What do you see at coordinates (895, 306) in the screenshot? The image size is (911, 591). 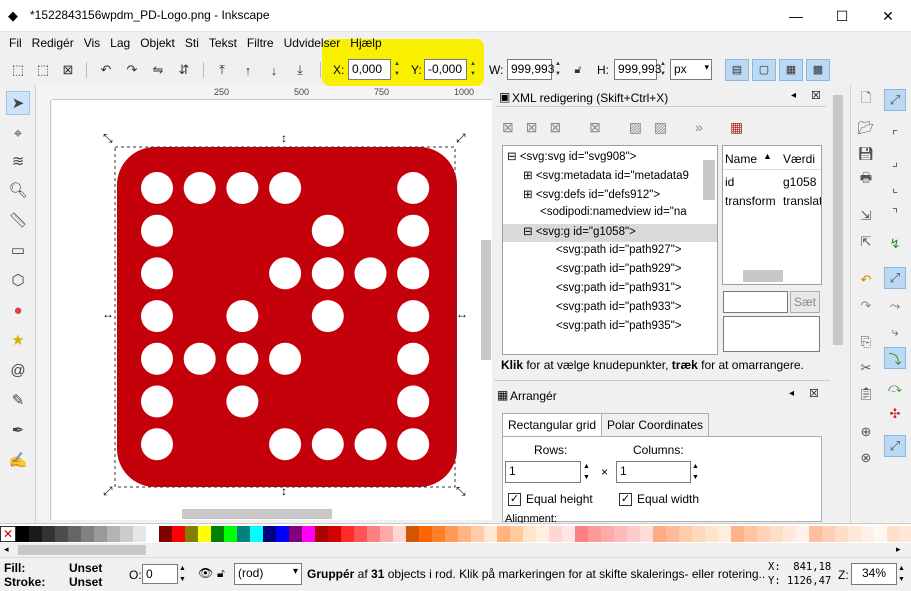 I see `snap-path-intersections-icon: ⤳` at bounding box center [895, 306].